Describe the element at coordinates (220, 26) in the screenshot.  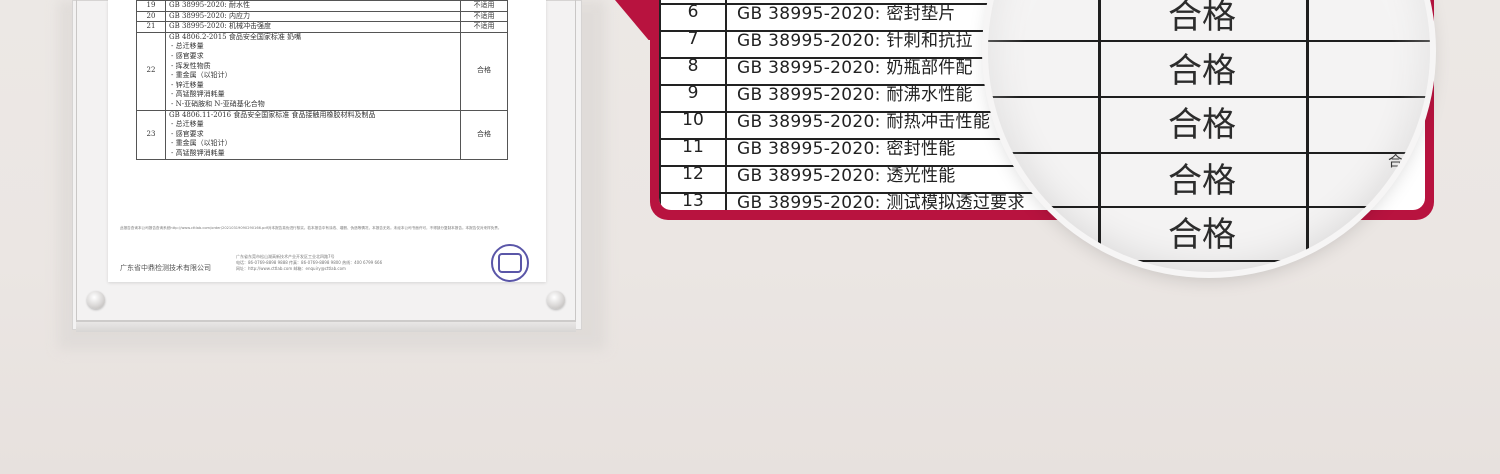
I see `standard-name: GB 38995-2020: 机械冲击强度` at that location.